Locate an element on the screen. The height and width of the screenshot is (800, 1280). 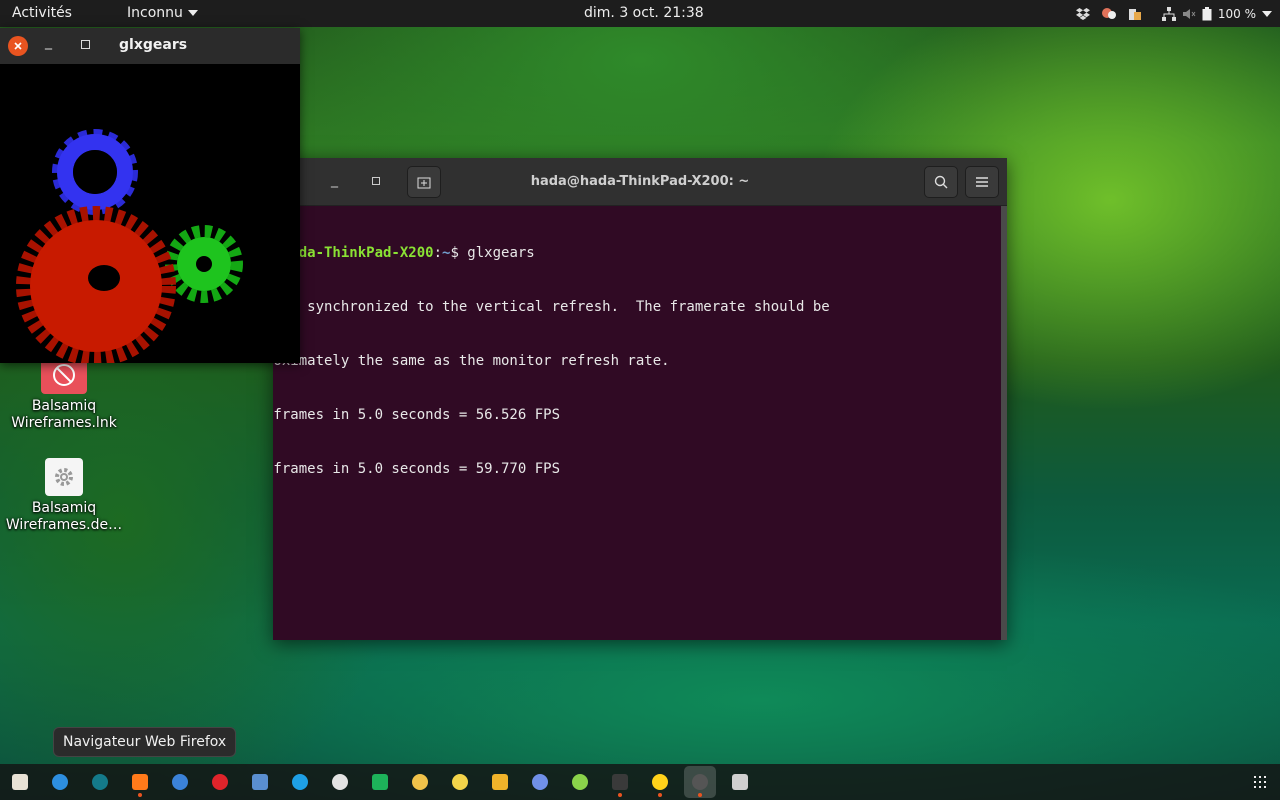
dock-app-slack is located at coordinates (340, 782).